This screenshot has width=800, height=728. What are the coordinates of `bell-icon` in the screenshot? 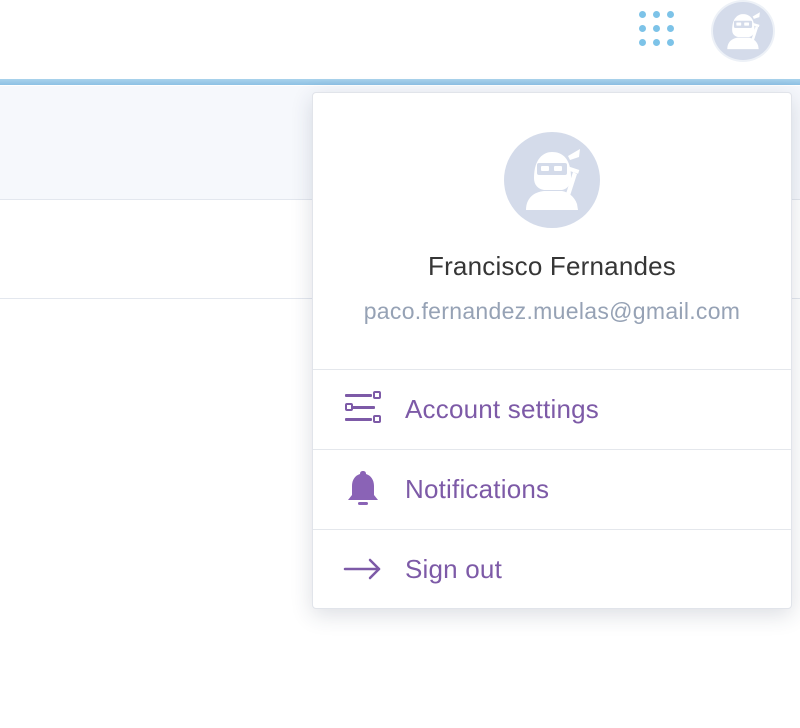 It's located at (363, 488).